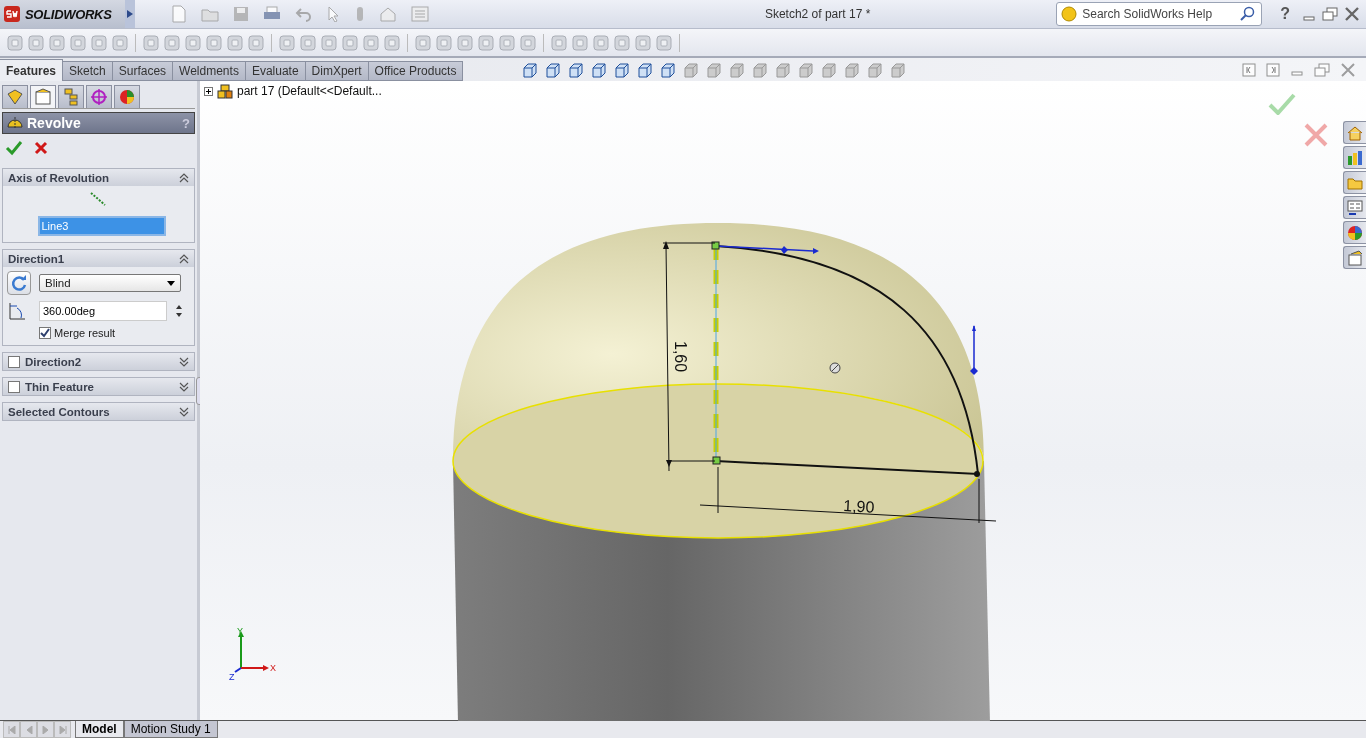 The height and width of the screenshot is (738, 1366). I want to click on model-tab: Model, so click(99, 729).